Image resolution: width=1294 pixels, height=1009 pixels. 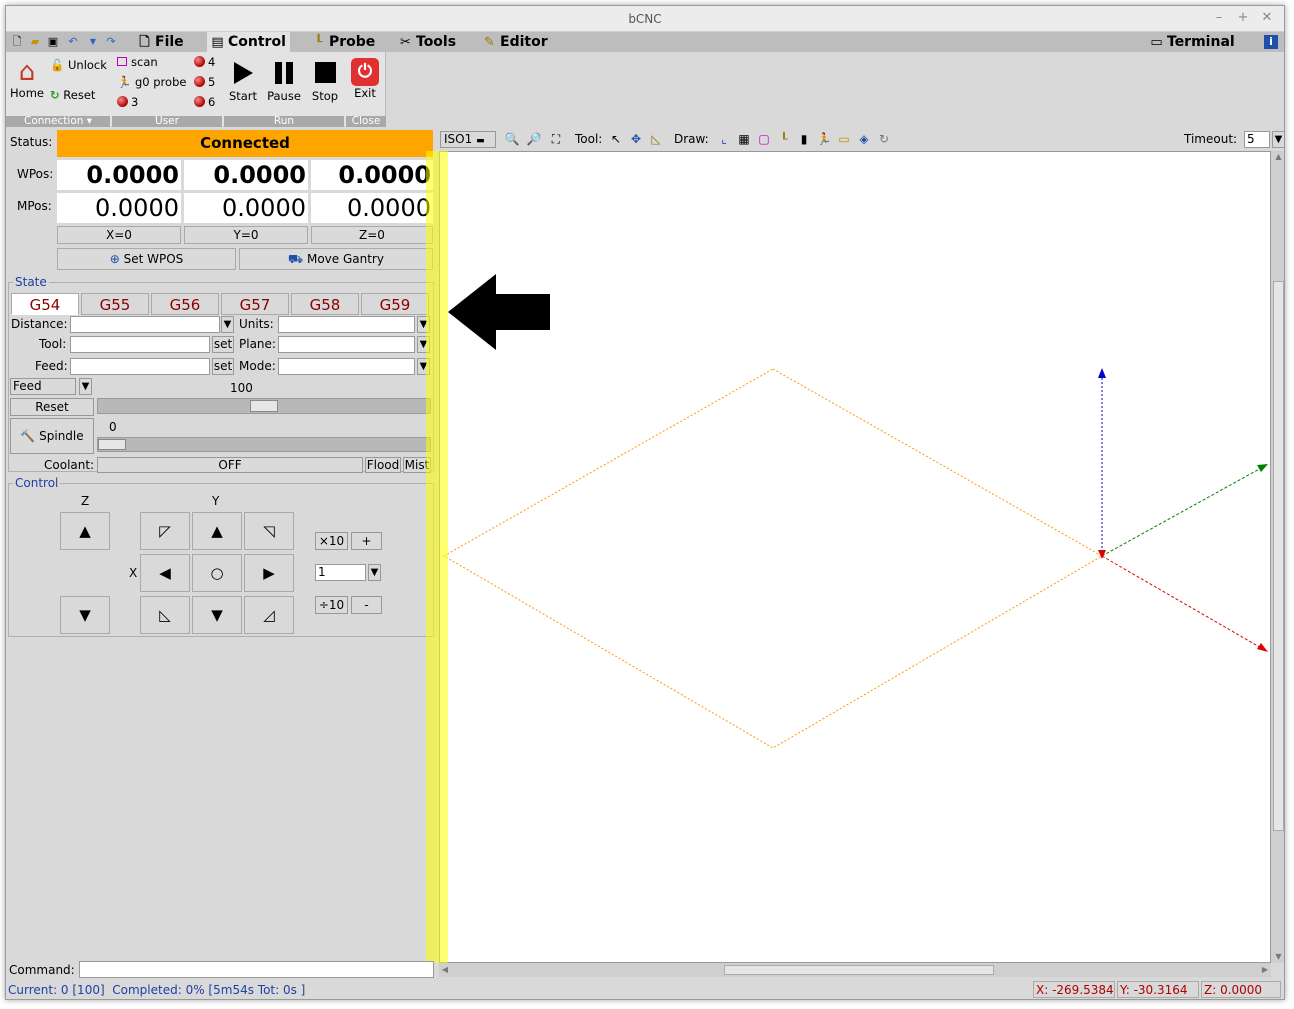 I want to click on tab-g58: G58, so click(x=325, y=304).